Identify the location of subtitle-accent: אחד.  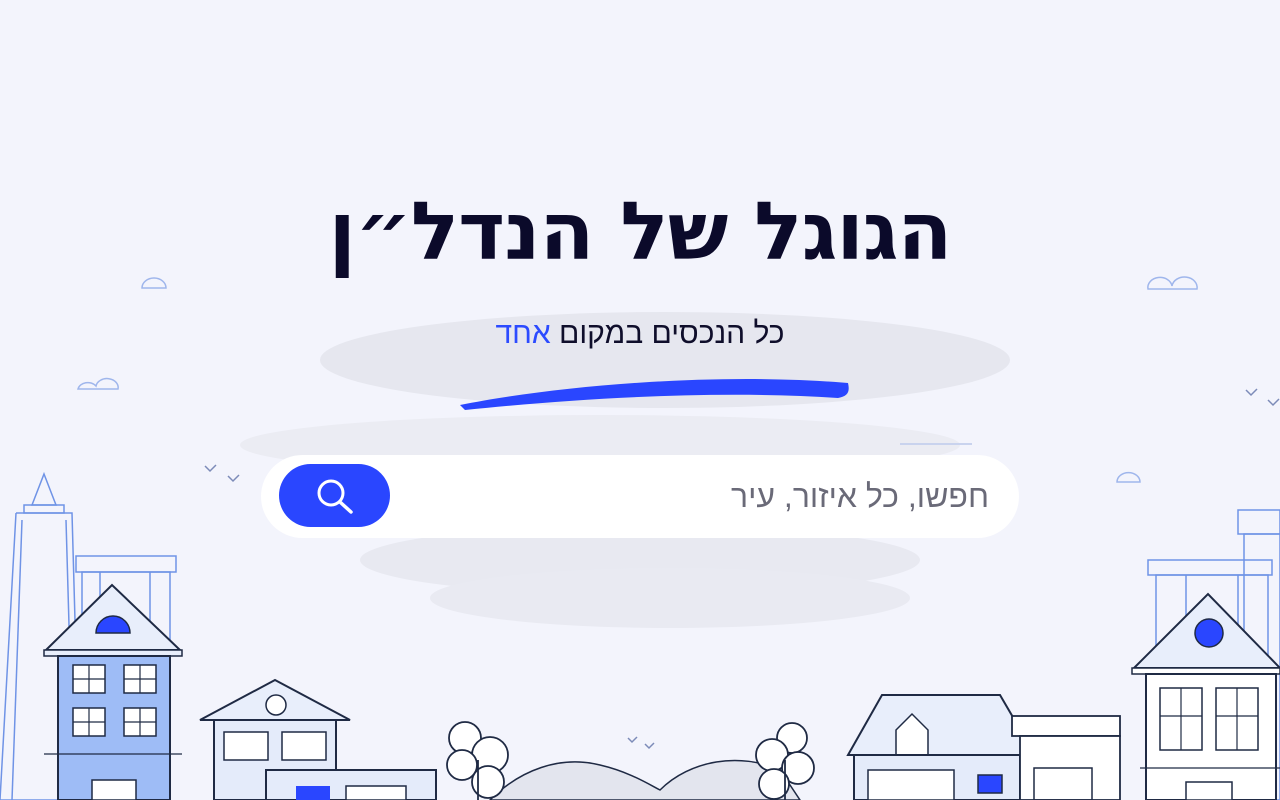
(523, 333).